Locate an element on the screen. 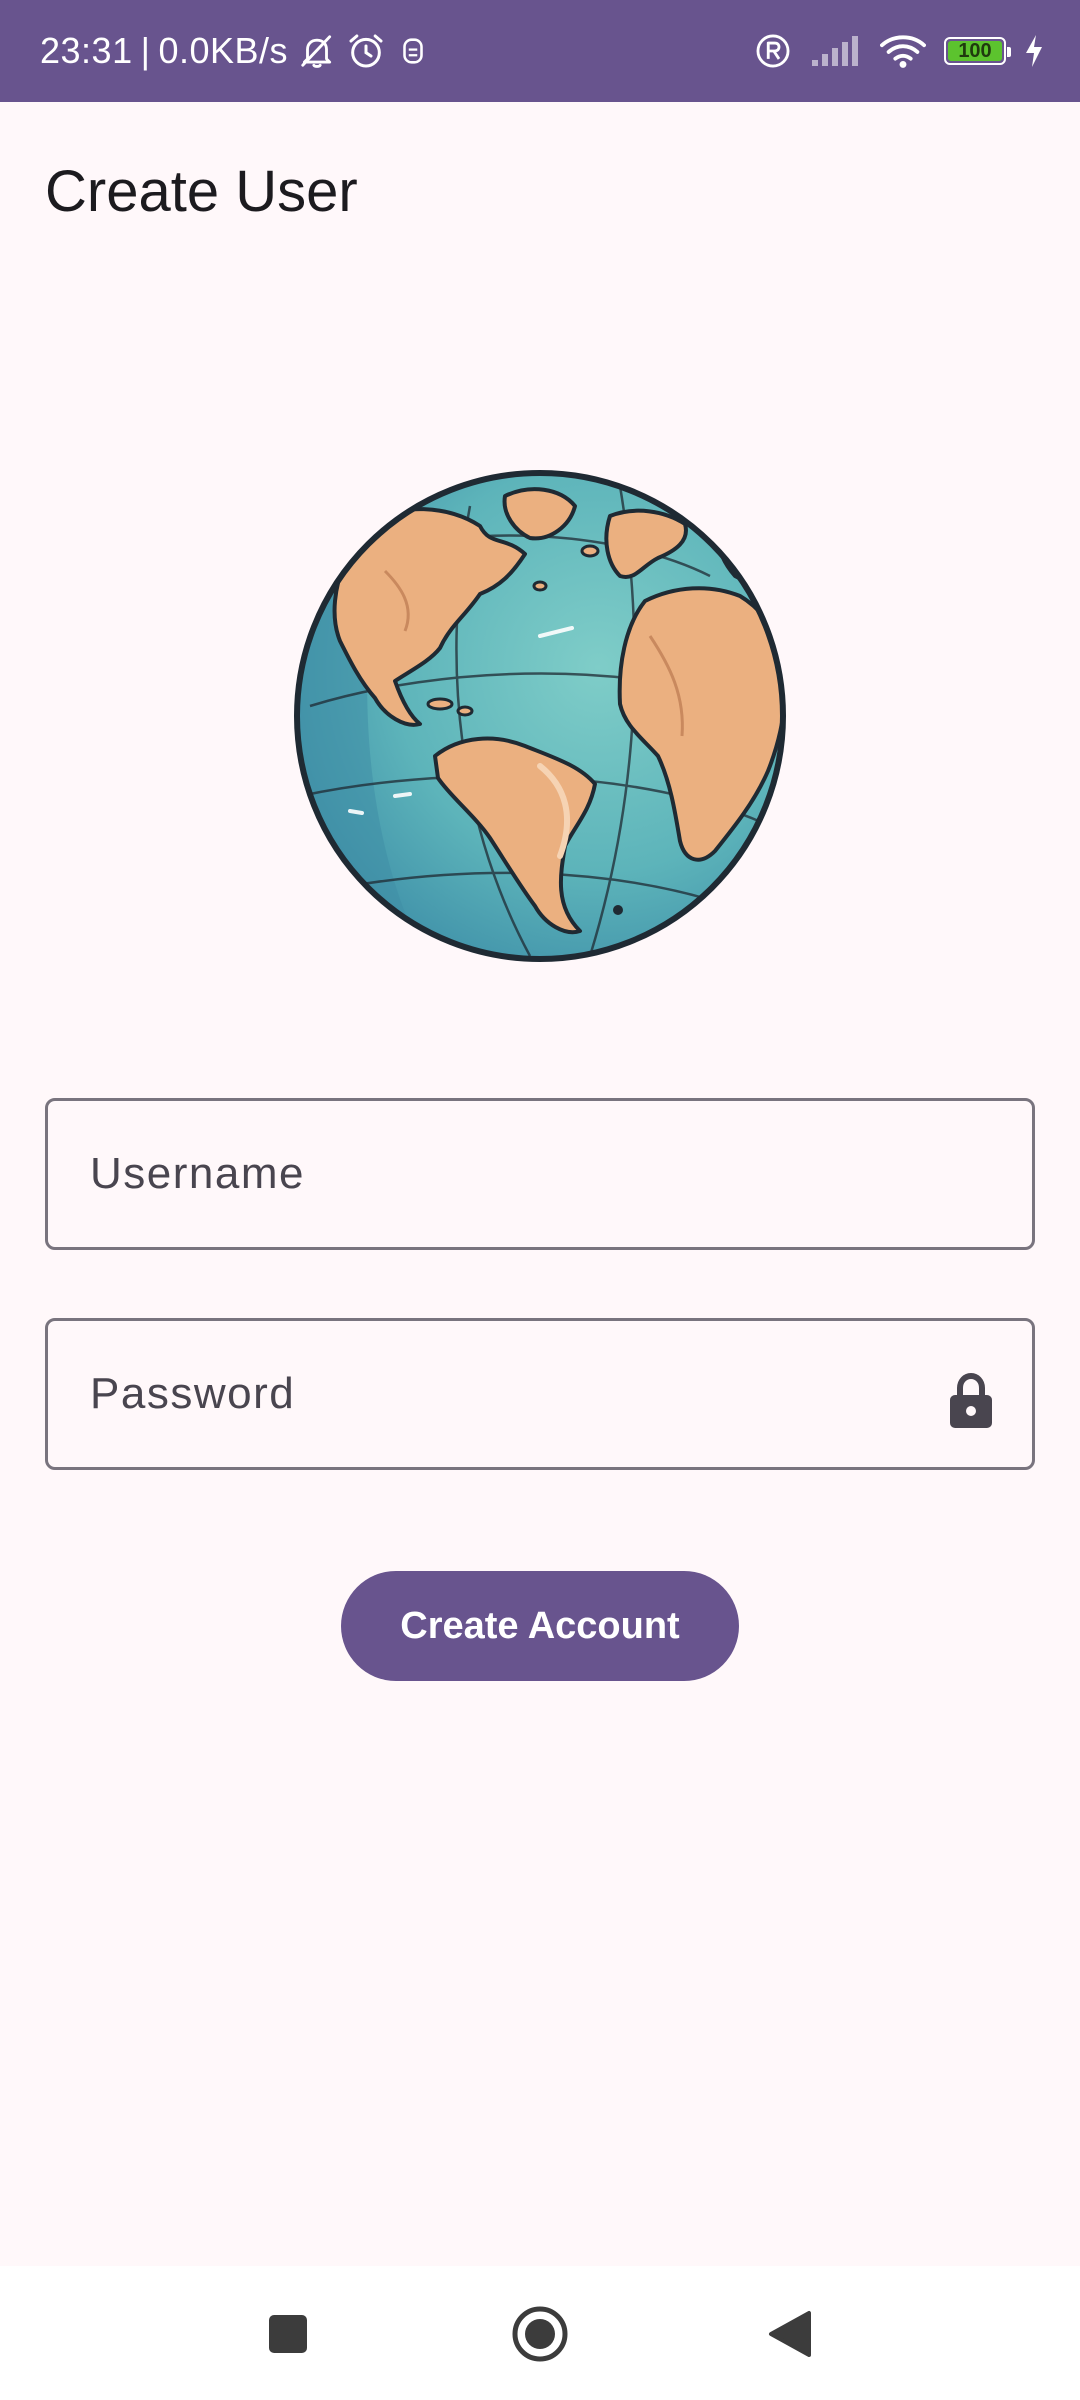  password-field is located at coordinates (540, 1394).